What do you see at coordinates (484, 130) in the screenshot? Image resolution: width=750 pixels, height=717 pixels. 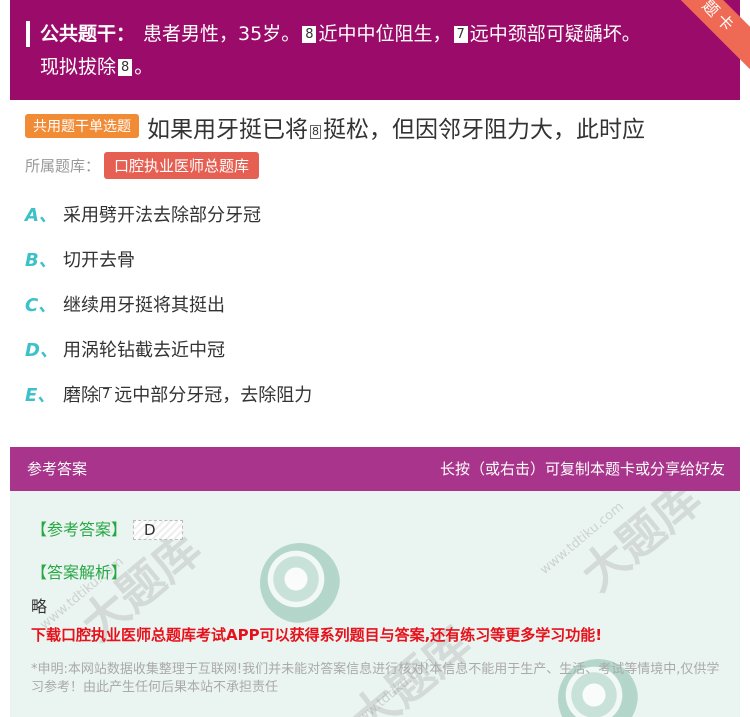 I see `question-text-part: 挺松，但因邻牙阻力大，此时应` at bounding box center [484, 130].